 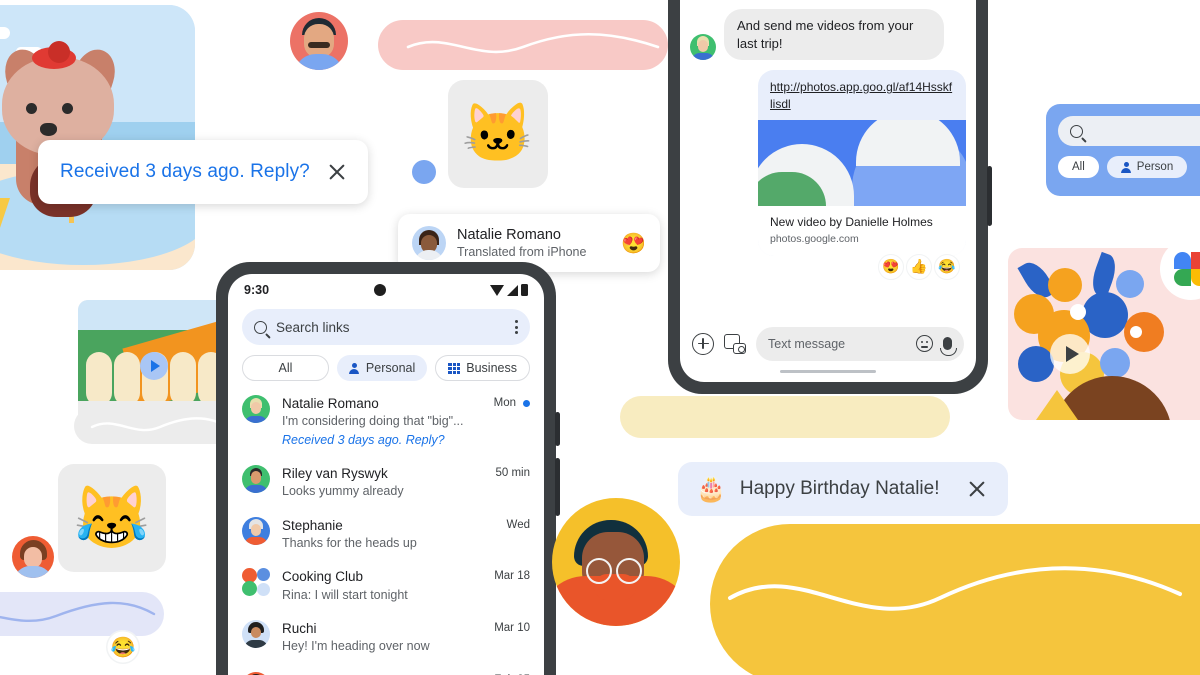 I want to click on decorative-blue-dot, so click(x=424, y=172).